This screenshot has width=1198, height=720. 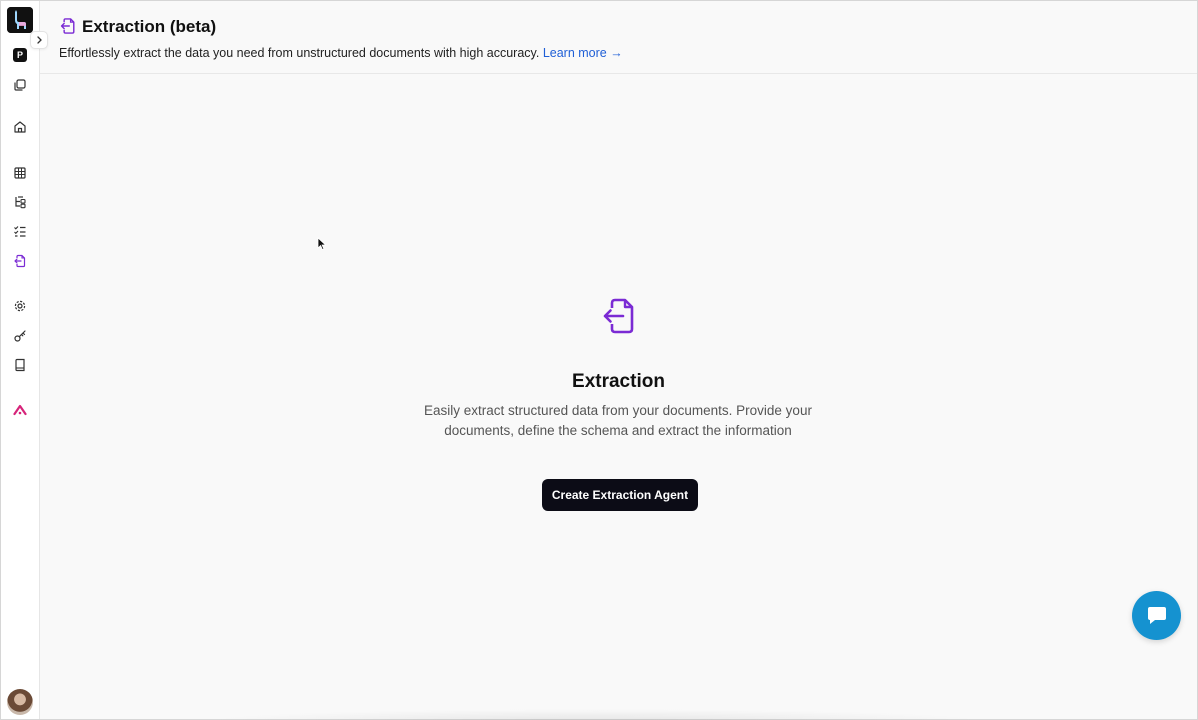 I want to click on bottom-shadow, so click(x=596, y=714).